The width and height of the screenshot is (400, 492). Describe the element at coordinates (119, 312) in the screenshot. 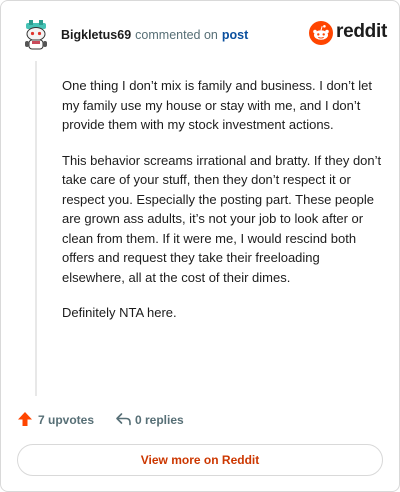

I see `comment-paragraph: Definitely NTA here.` at that location.